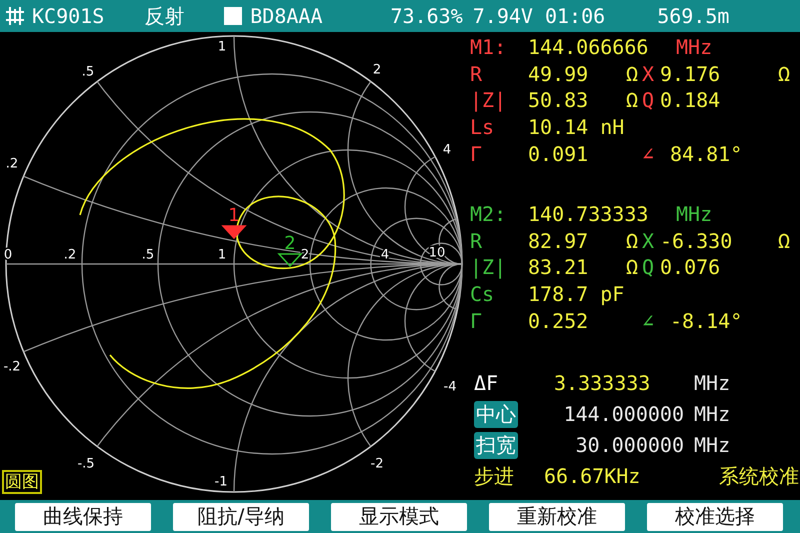 The image size is (800, 533). I want to click on parameter-label: Cs, so click(482, 294).